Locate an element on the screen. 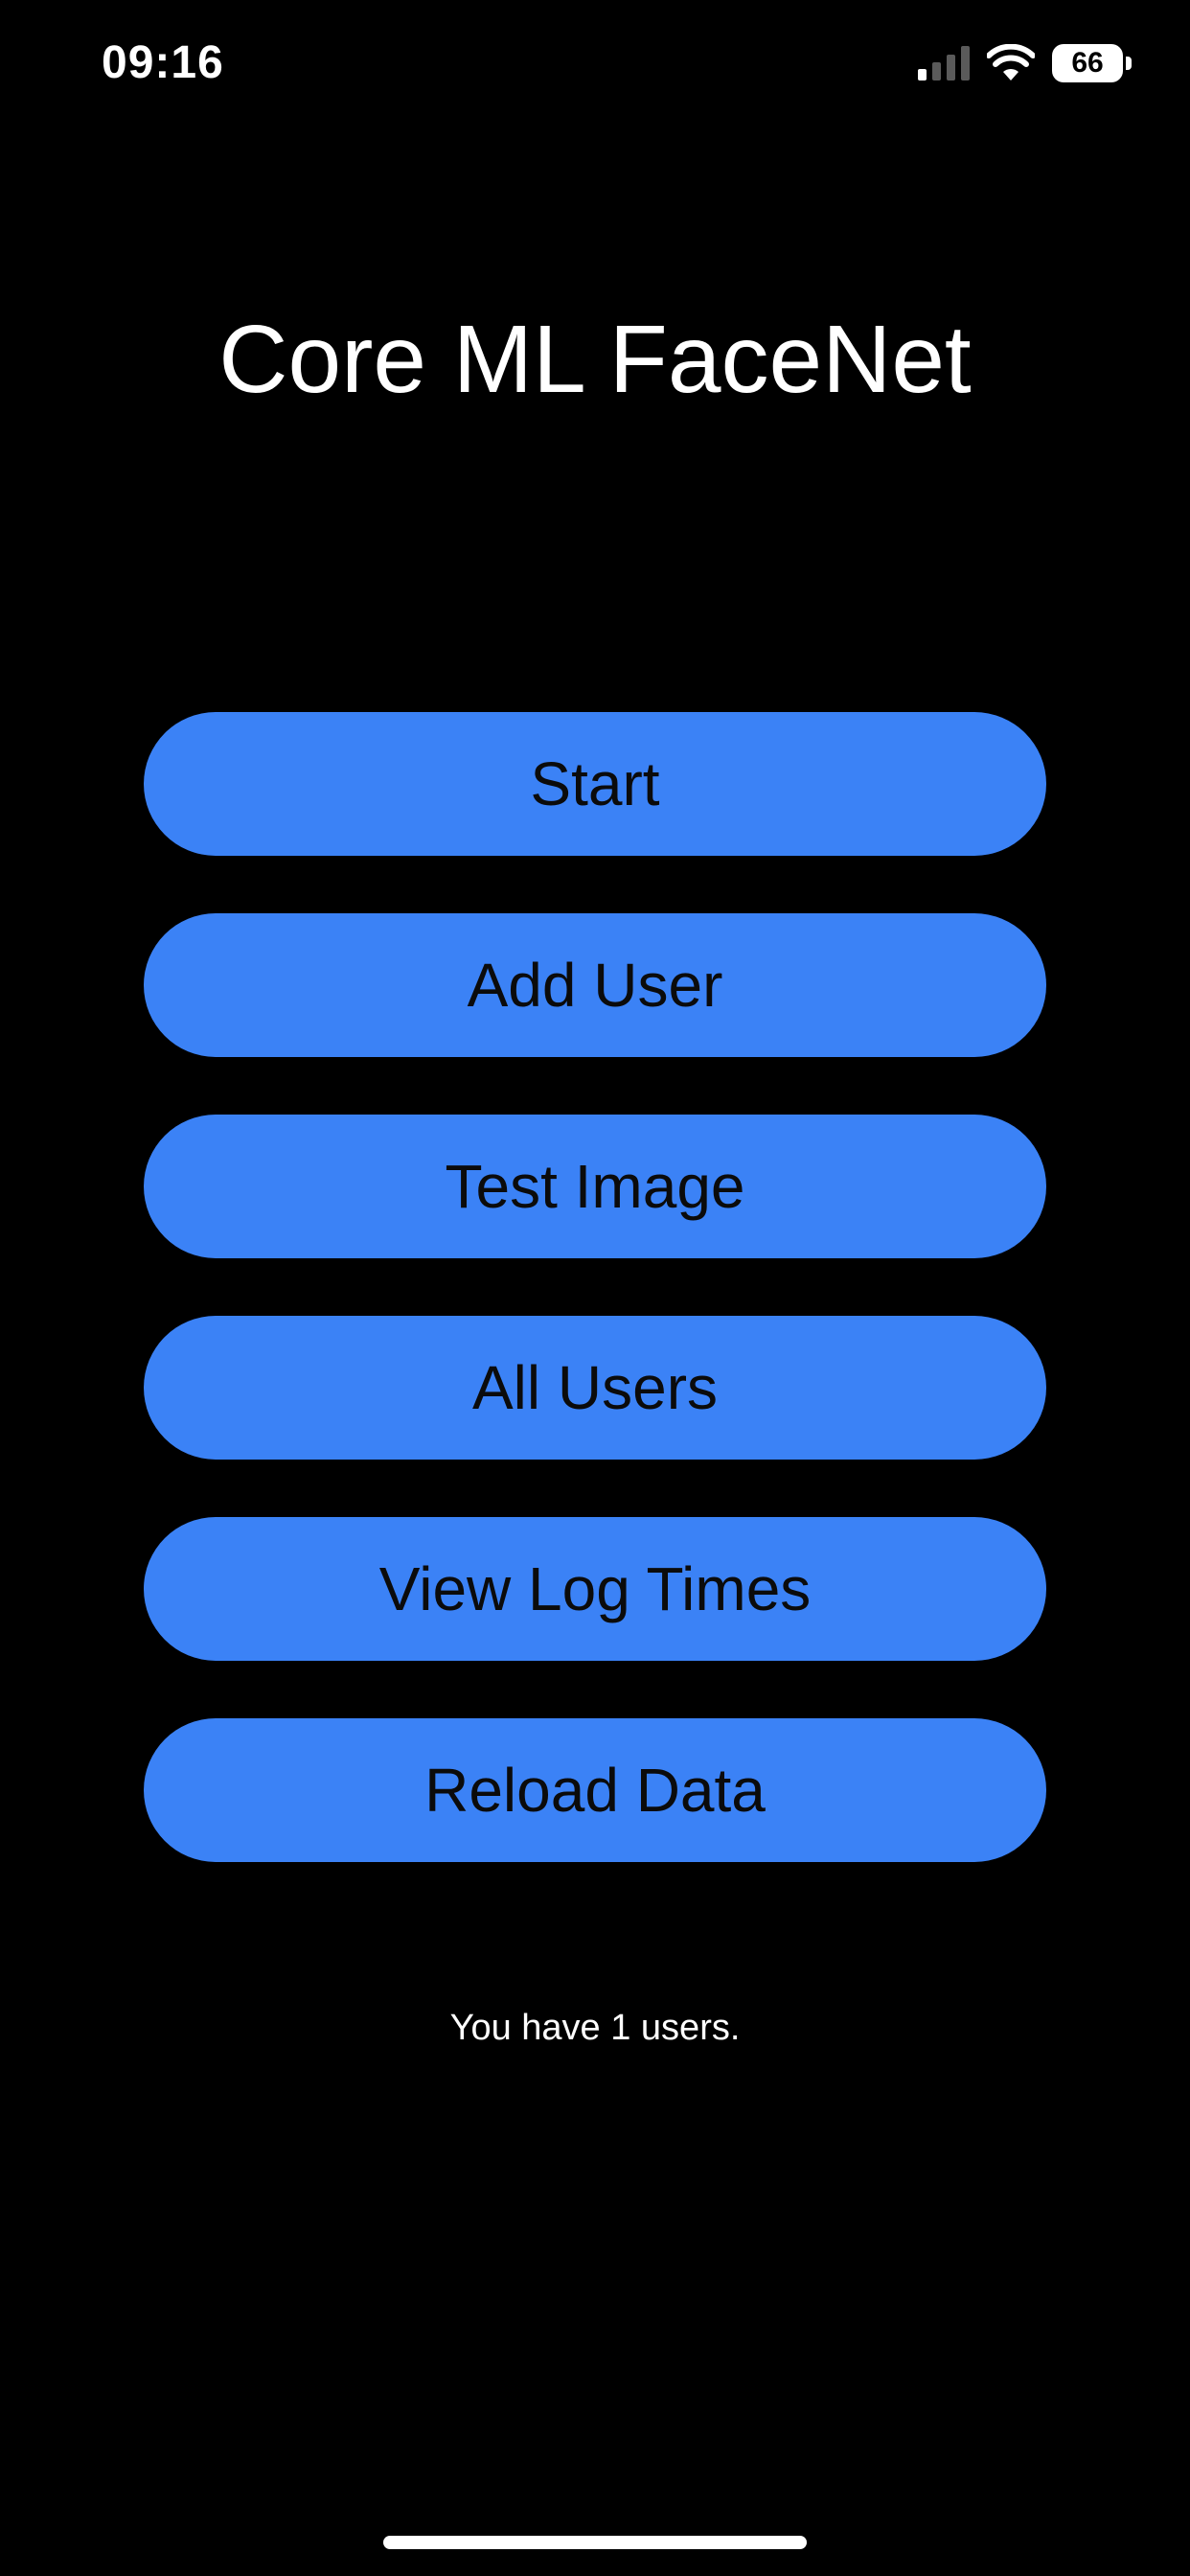 The image size is (1190, 2576). app-title: Core ML FaceNet is located at coordinates (595, 359).